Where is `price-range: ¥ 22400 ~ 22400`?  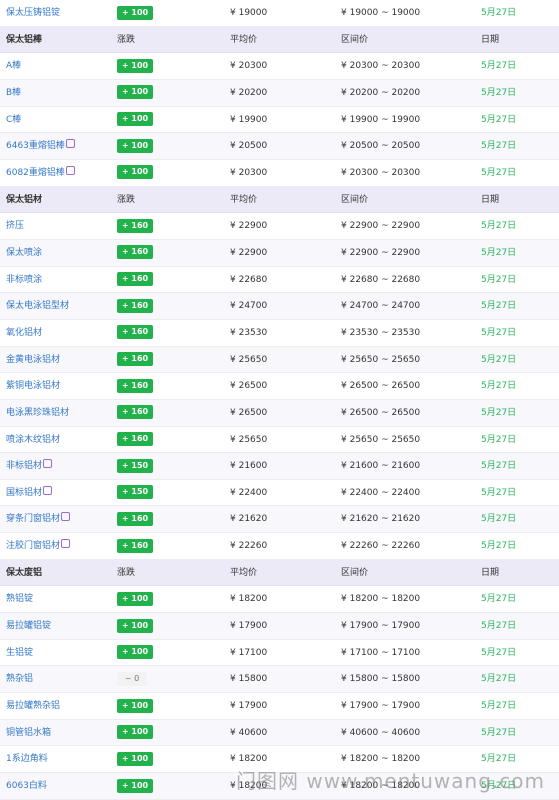 price-range: ¥ 22400 ~ 22400 is located at coordinates (381, 492).